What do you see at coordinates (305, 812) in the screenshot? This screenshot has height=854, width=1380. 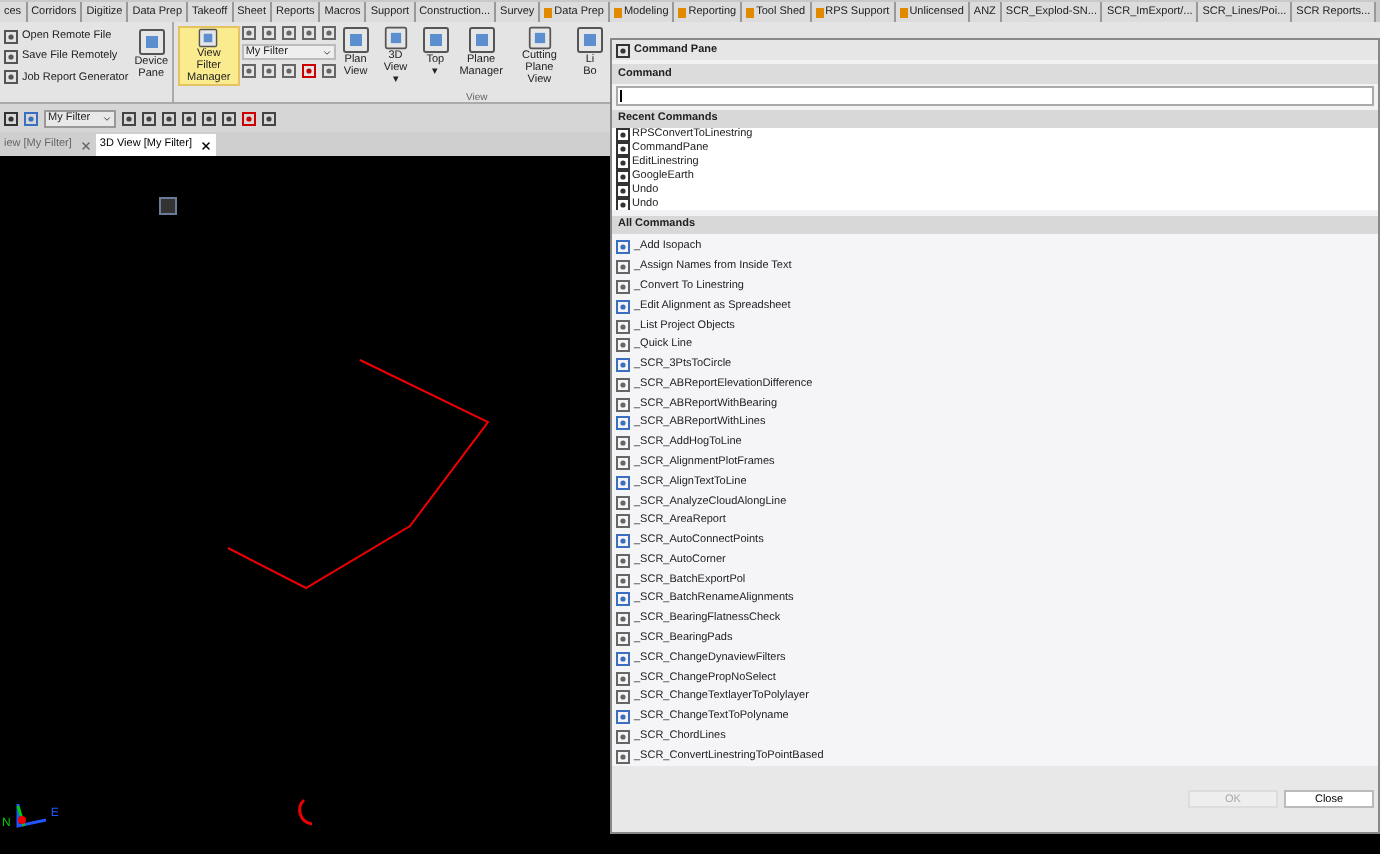 I see `arc-drawing` at bounding box center [305, 812].